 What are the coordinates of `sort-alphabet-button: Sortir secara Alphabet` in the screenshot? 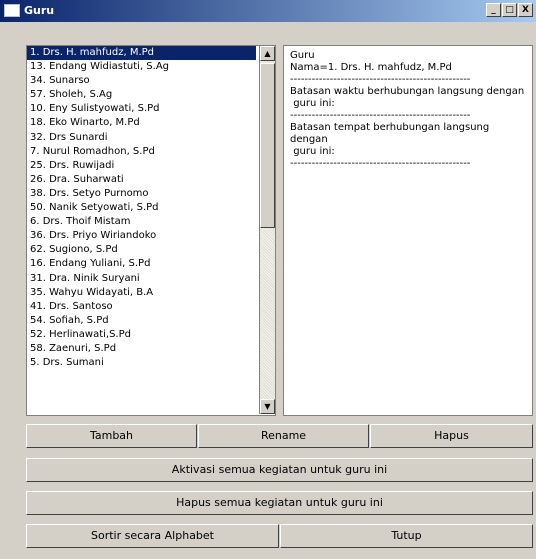 It's located at (152, 536).